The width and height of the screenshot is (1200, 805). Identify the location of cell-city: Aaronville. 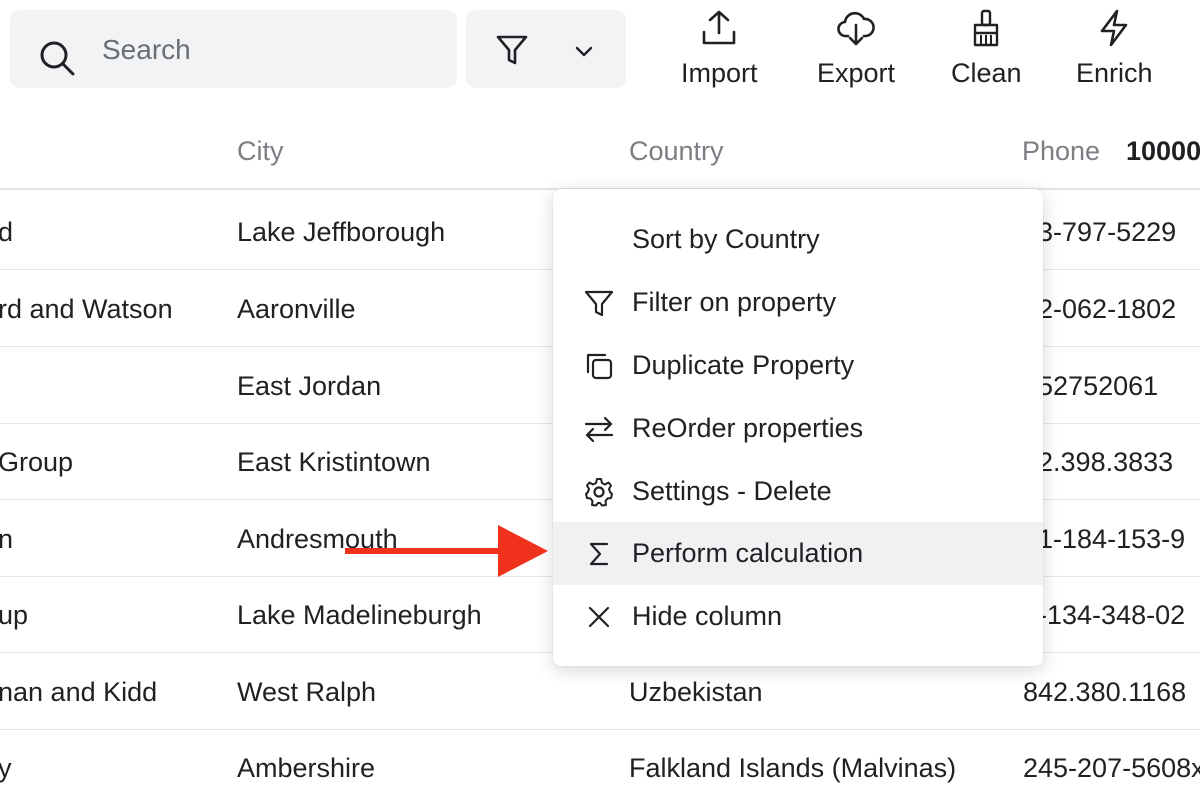
(296, 309).